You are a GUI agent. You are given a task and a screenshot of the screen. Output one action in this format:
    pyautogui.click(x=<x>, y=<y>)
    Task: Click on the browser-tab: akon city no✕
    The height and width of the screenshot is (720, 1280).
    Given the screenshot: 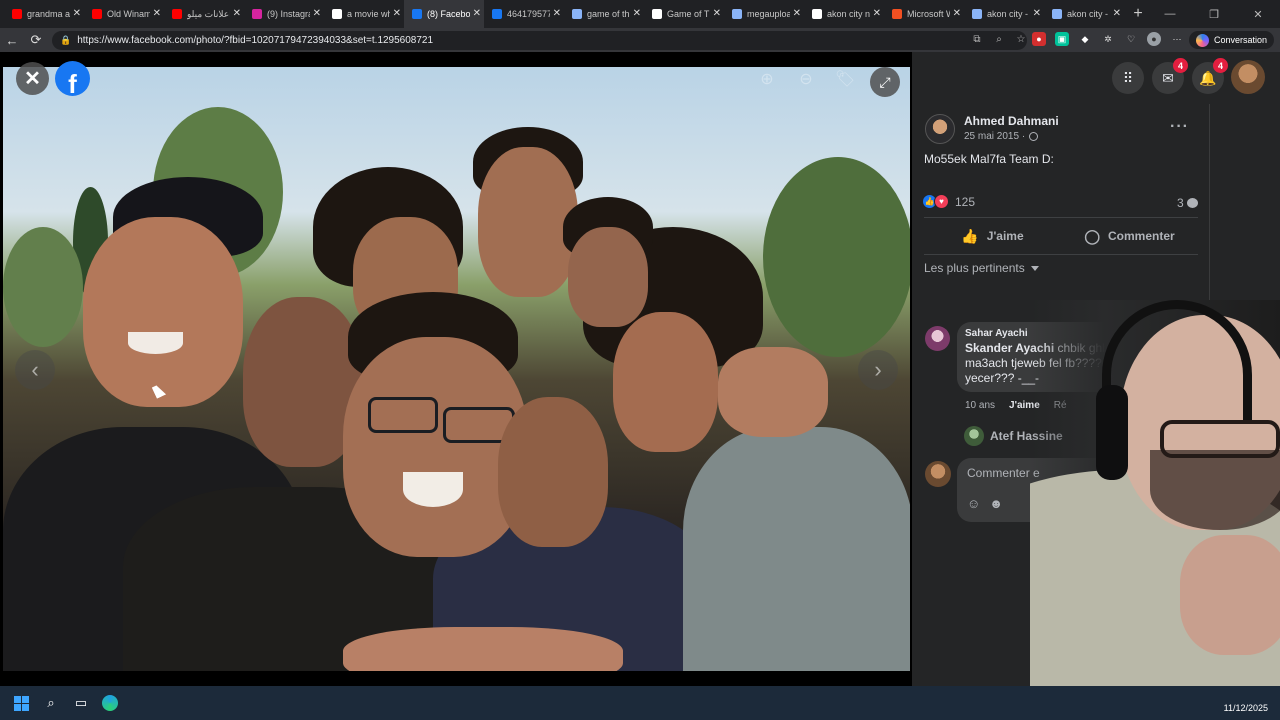 What is the action you would take?
    pyautogui.click(x=844, y=14)
    